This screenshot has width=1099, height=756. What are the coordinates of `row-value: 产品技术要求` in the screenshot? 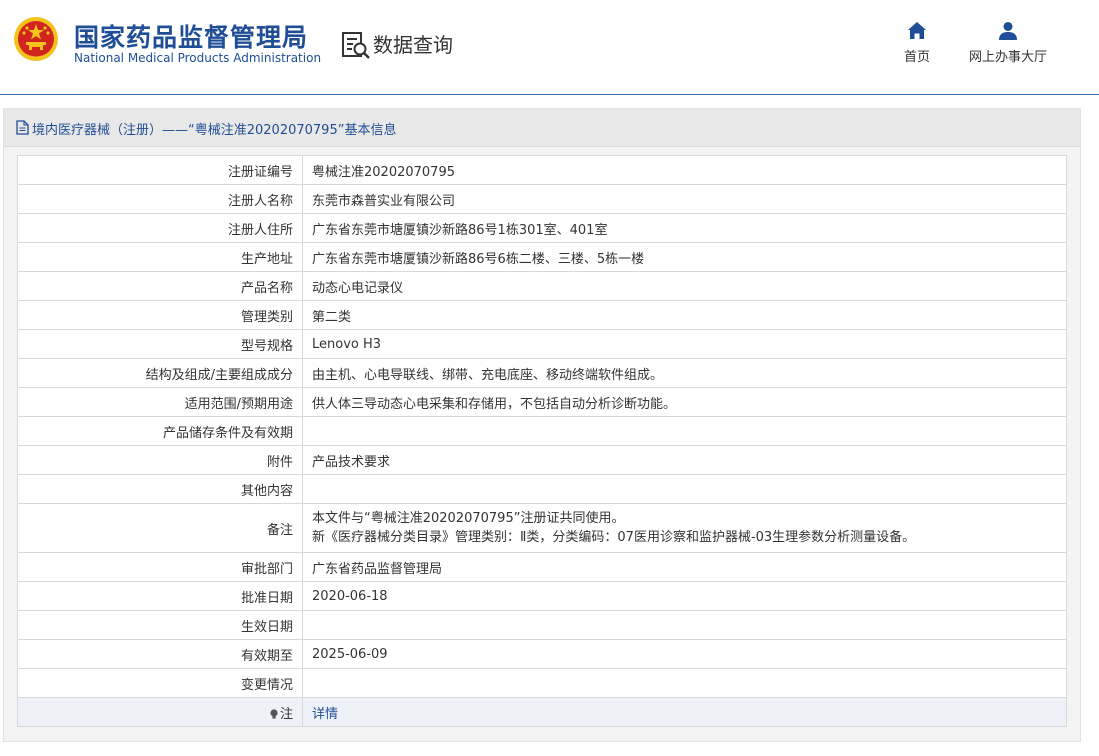 It's located at (684, 460).